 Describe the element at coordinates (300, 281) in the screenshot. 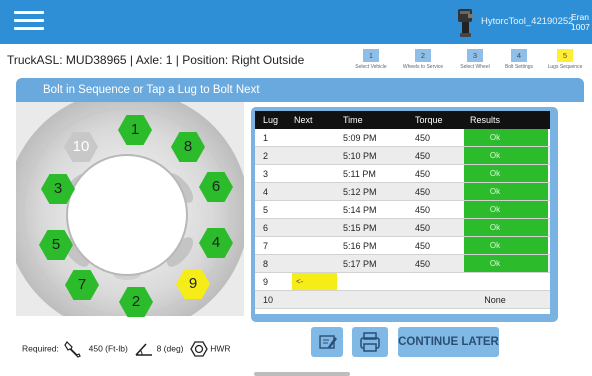

I see `next-arrow-text: <-` at that location.